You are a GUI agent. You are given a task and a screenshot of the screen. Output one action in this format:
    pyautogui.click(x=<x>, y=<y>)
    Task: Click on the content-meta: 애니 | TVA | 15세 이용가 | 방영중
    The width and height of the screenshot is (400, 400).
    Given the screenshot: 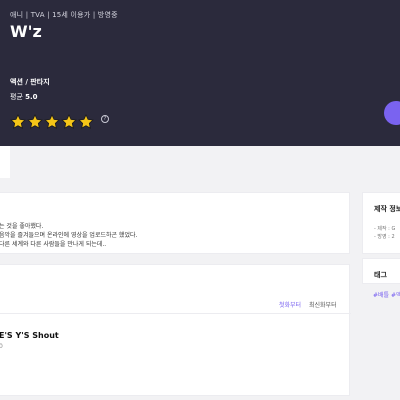 What is the action you would take?
    pyautogui.click(x=64, y=15)
    